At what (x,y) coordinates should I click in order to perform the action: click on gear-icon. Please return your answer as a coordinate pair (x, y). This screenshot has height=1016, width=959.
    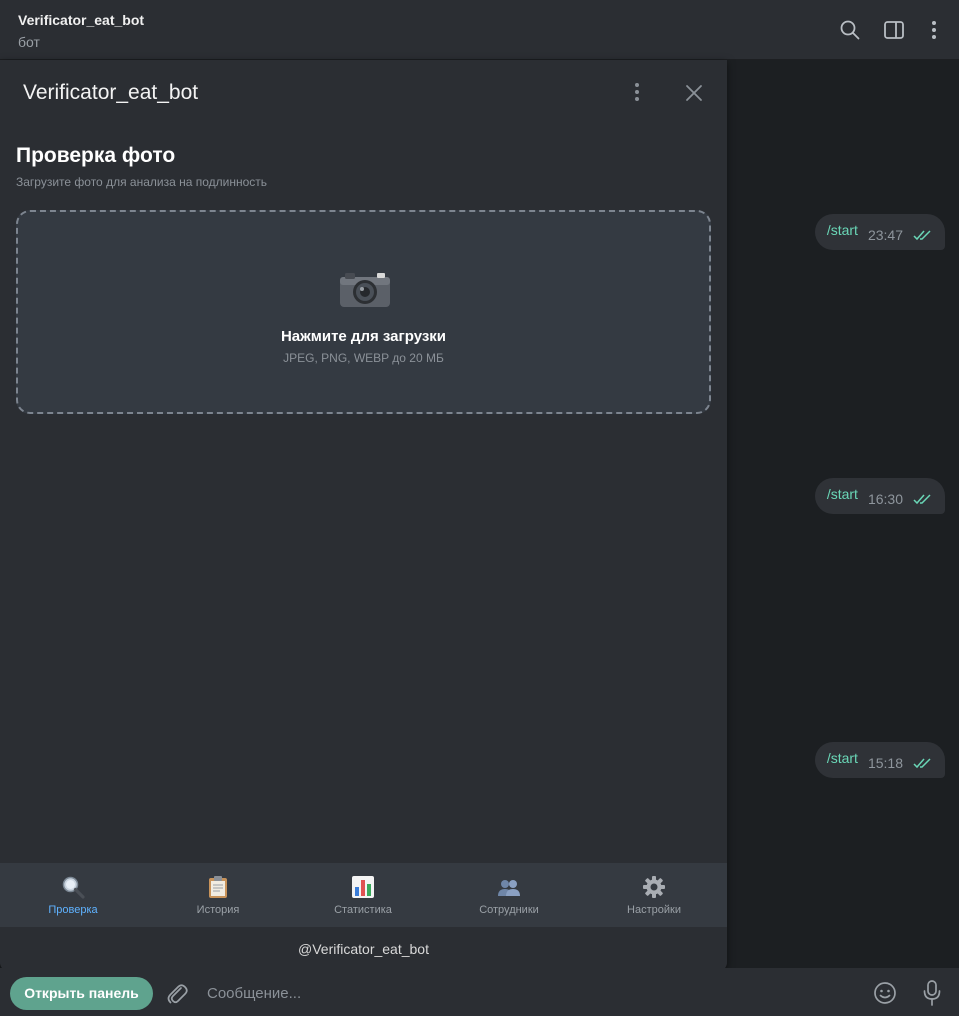
    Looking at the image, I should click on (654, 887).